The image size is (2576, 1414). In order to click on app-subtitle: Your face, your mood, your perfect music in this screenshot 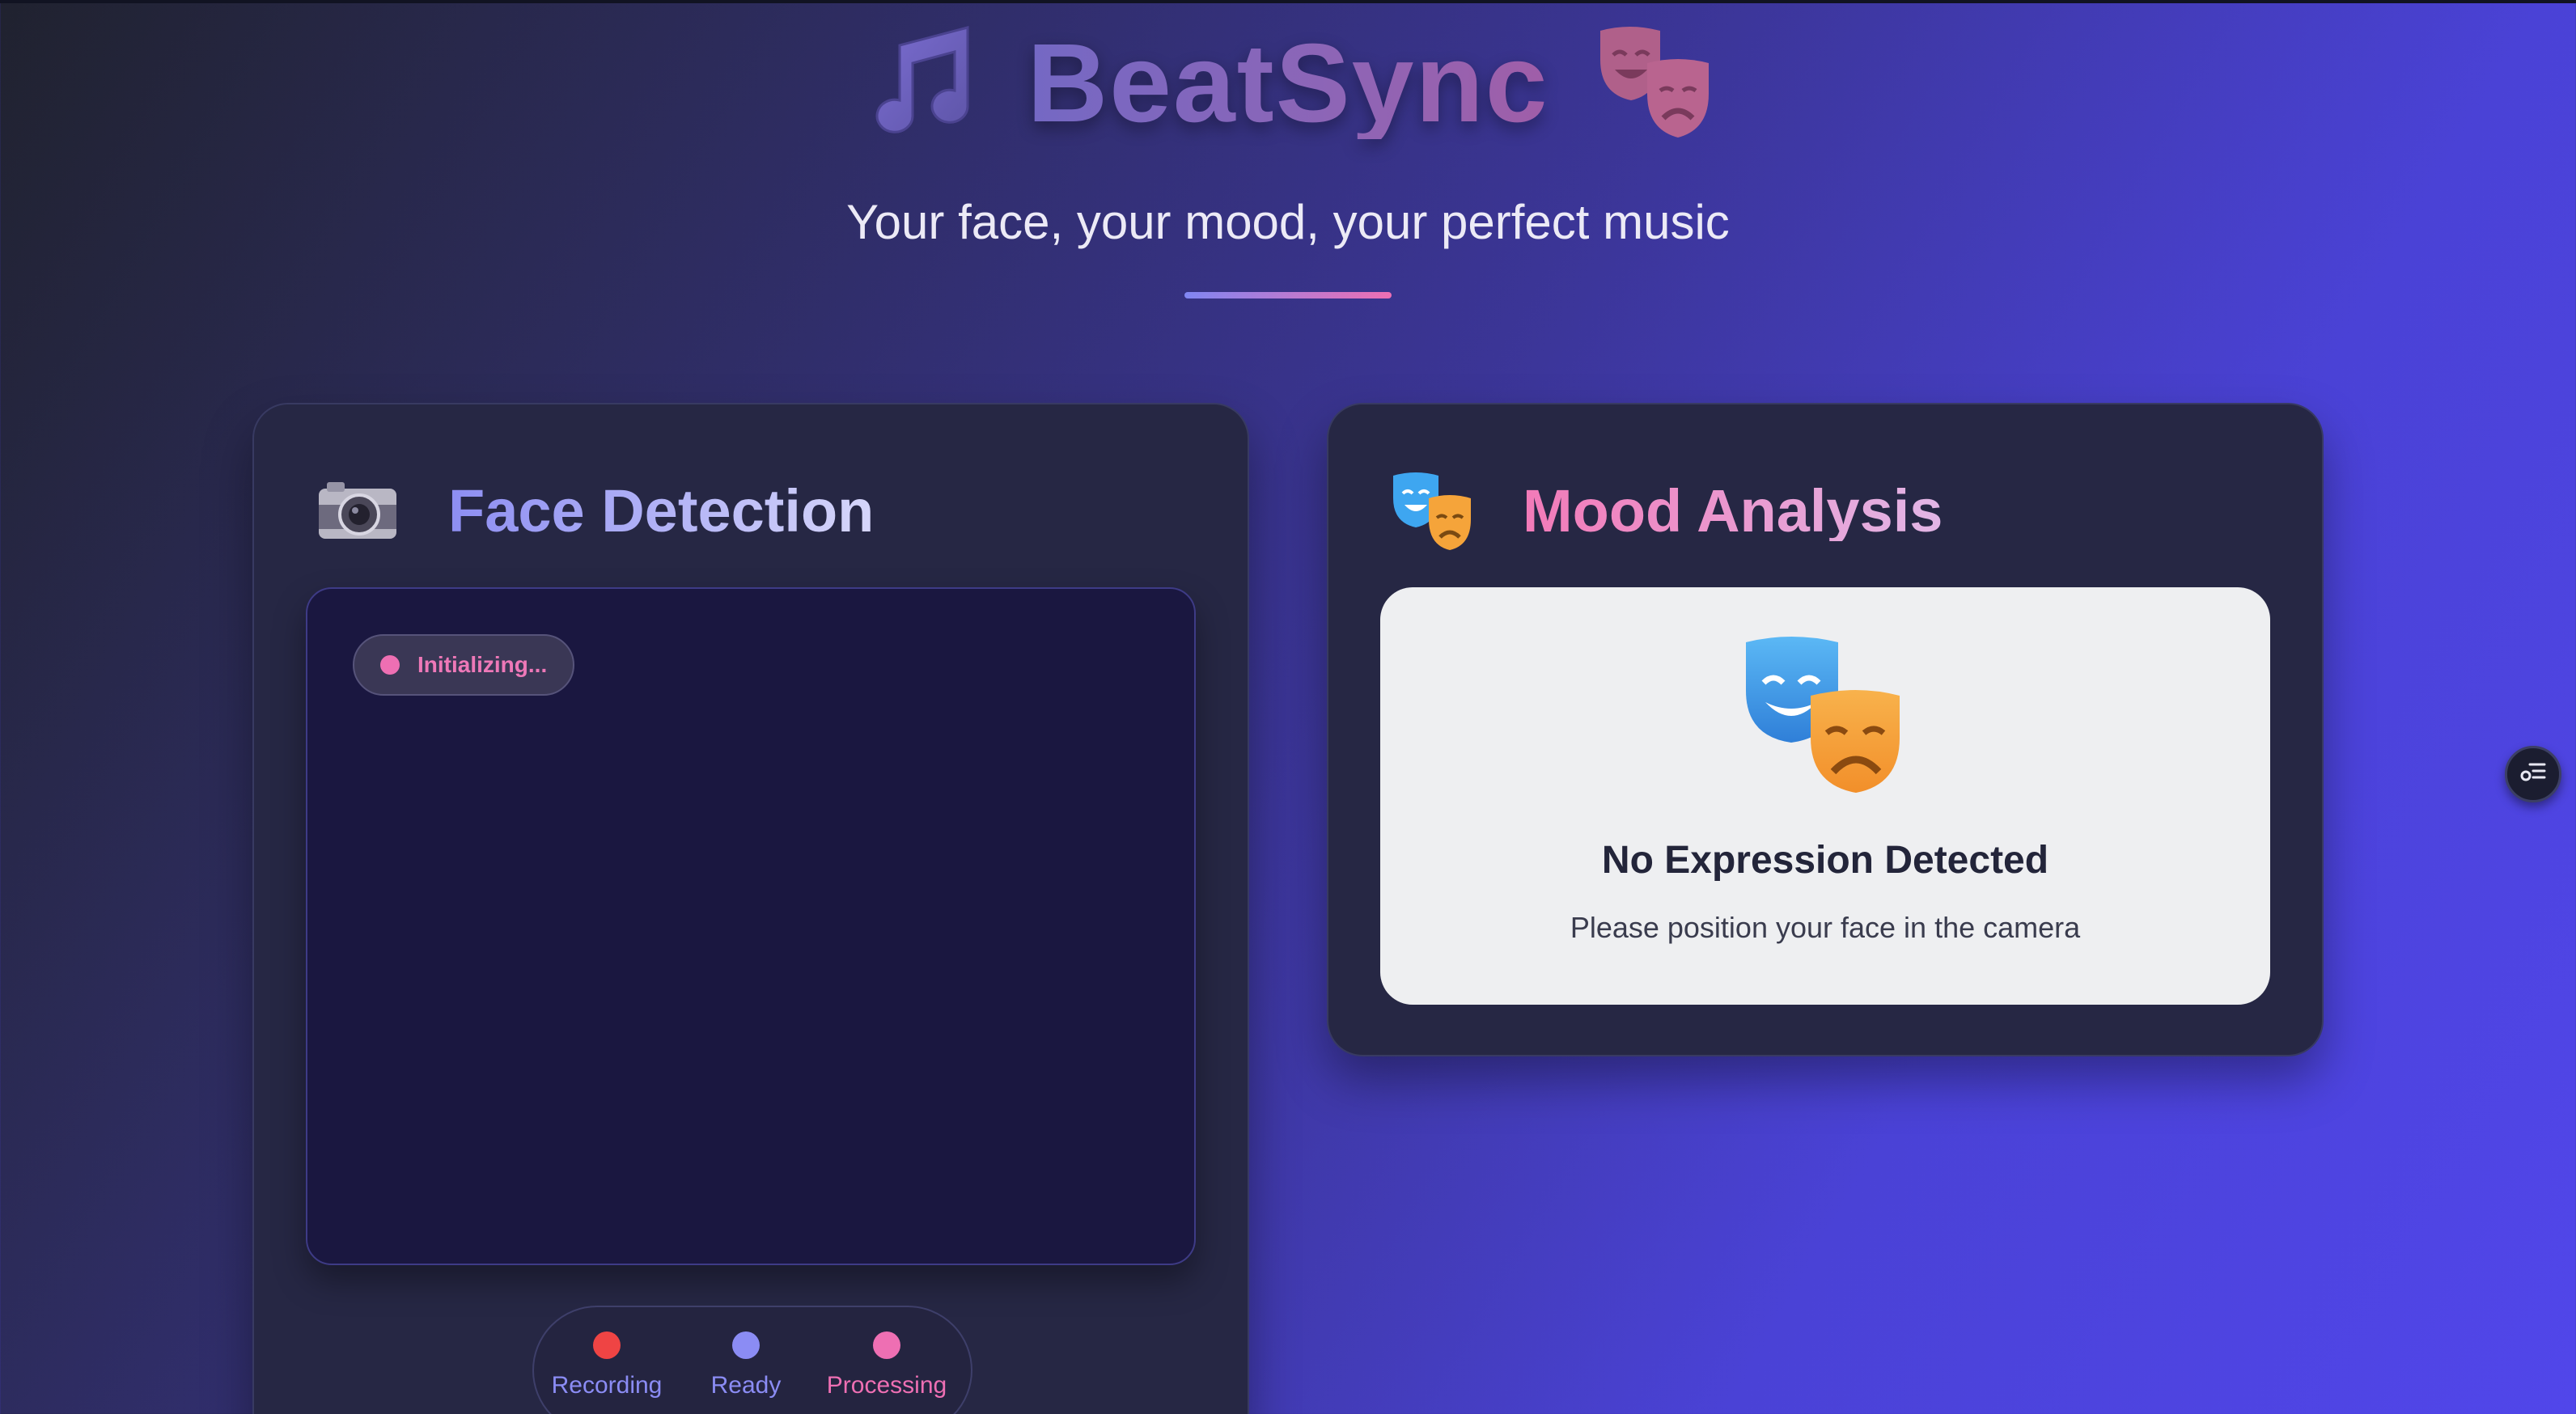, I will do `click(1288, 222)`.